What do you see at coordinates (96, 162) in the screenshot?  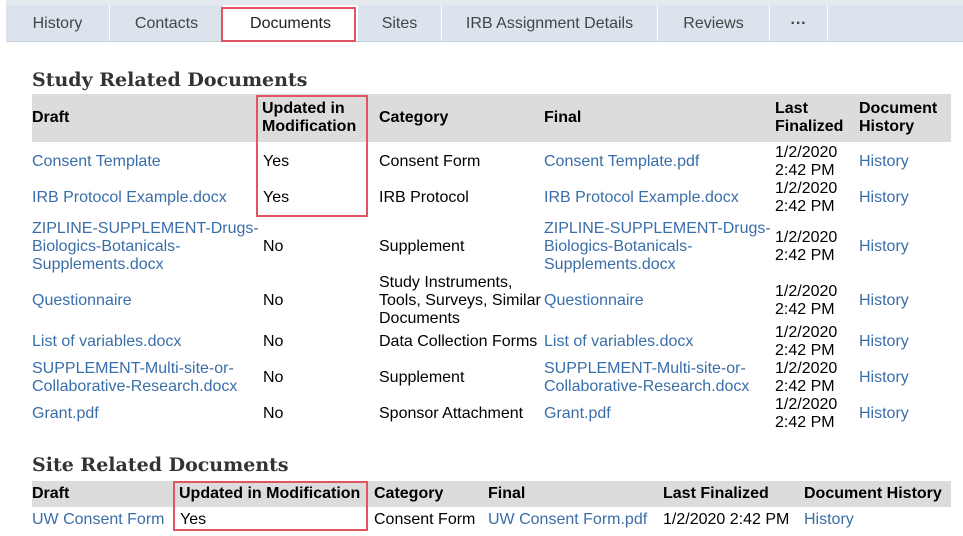 I see `draft-link: Consent Template` at bounding box center [96, 162].